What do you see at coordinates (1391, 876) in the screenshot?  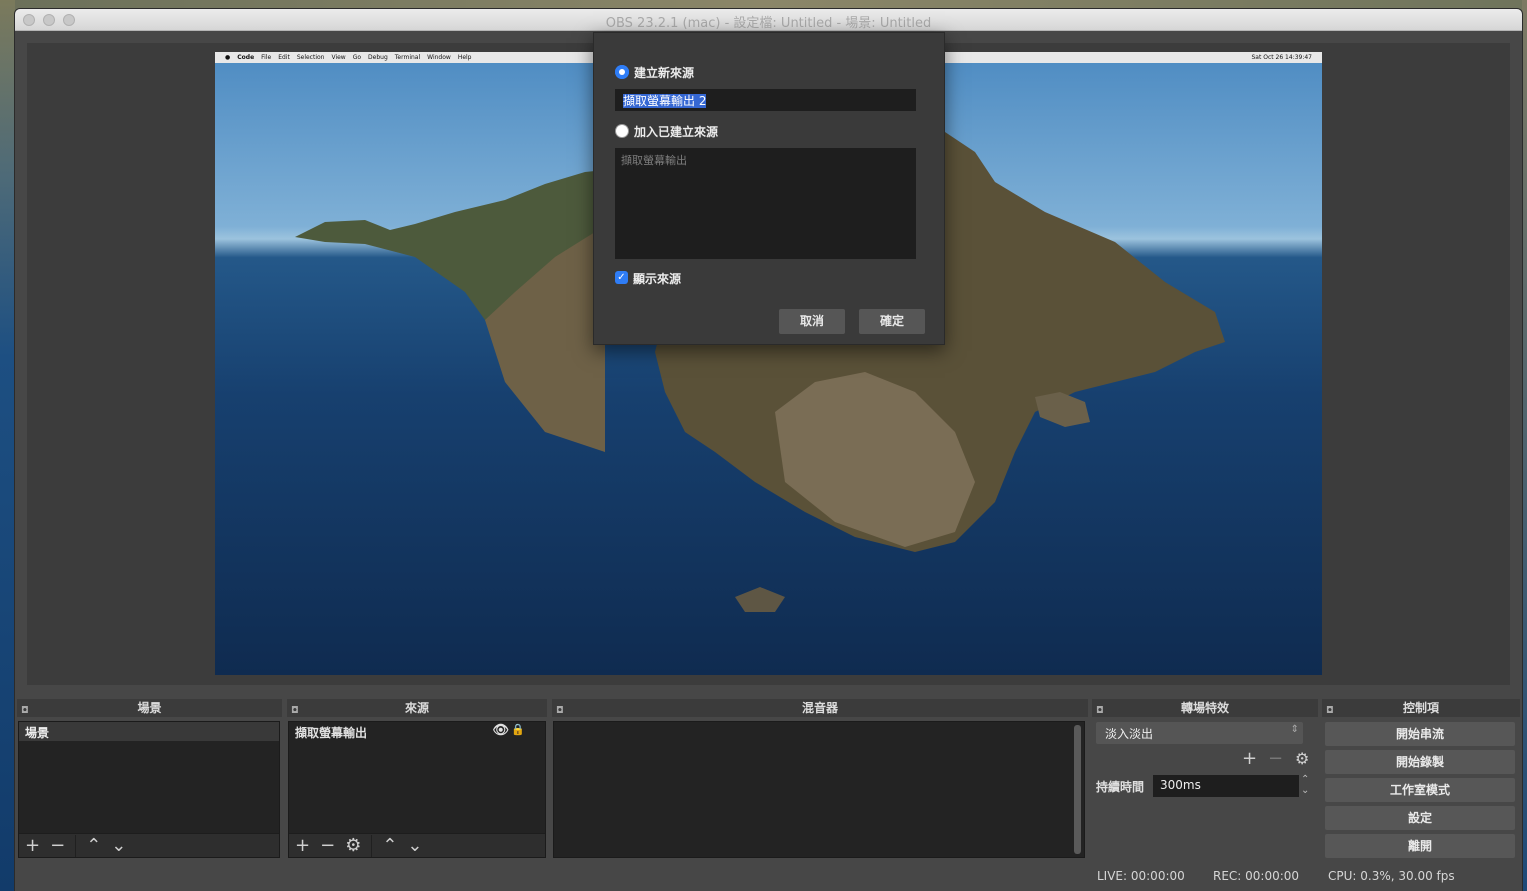 I see `cpu-stats: CPU: 0.3%, 30.00 fps` at bounding box center [1391, 876].